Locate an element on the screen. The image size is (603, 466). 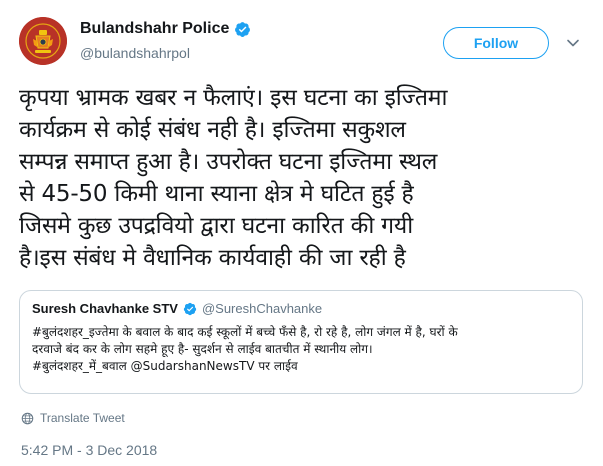
avatar is located at coordinates (43, 41).